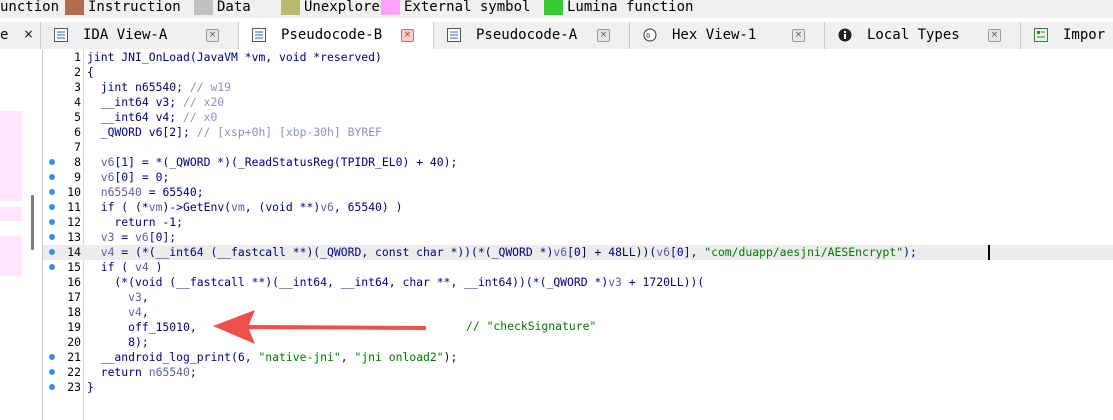 The height and width of the screenshot is (420, 1113). Describe the element at coordinates (125, 35) in the screenshot. I see `tab-label: IDA View-A` at that location.